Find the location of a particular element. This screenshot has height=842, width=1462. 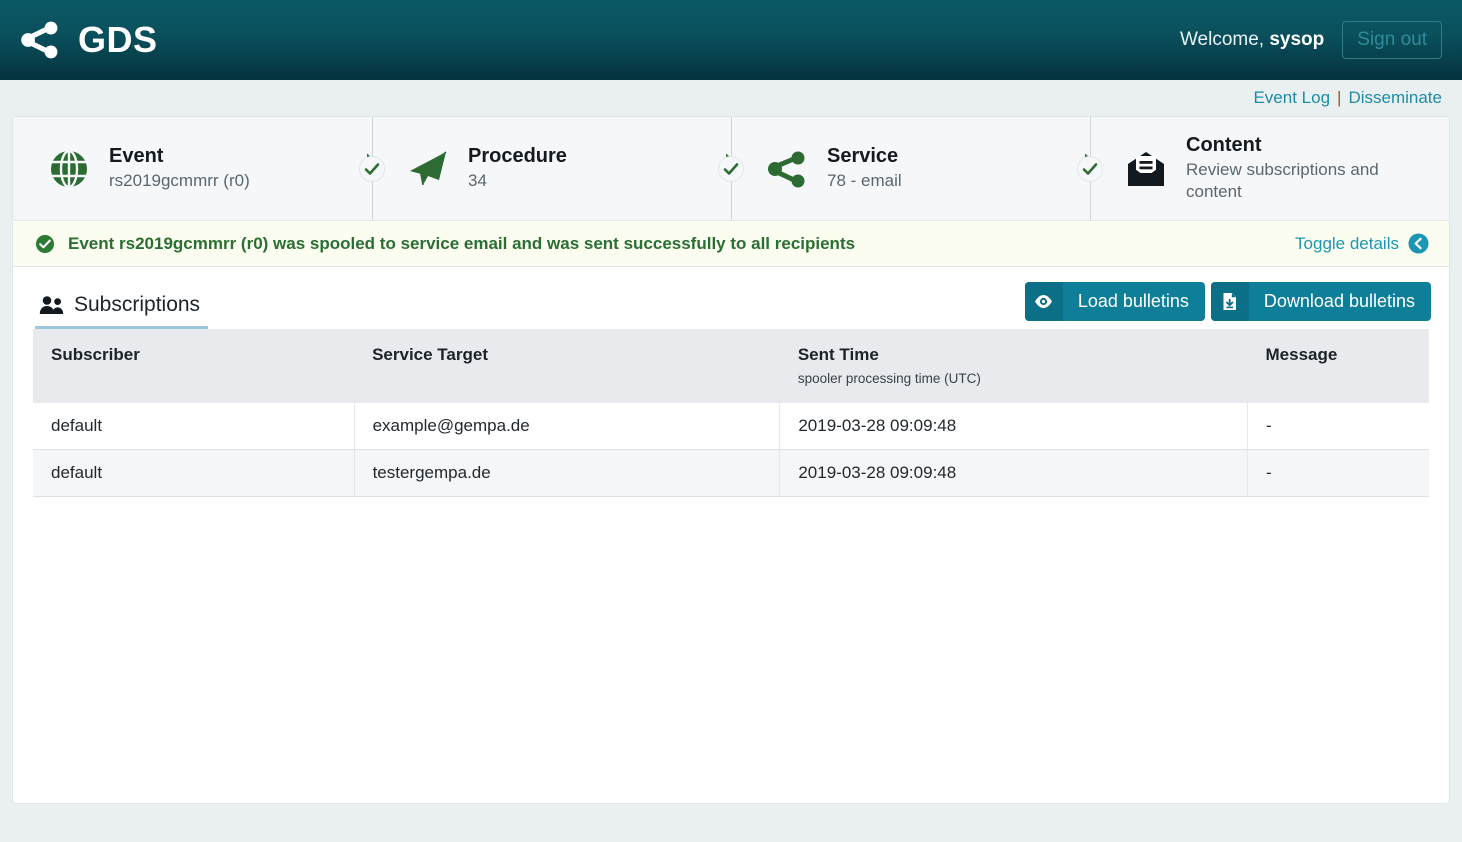

app-title: GDS is located at coordinates (118, 39).